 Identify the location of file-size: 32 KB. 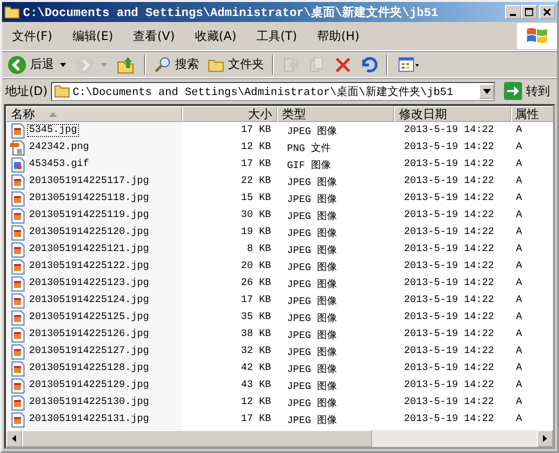
(256, 351).